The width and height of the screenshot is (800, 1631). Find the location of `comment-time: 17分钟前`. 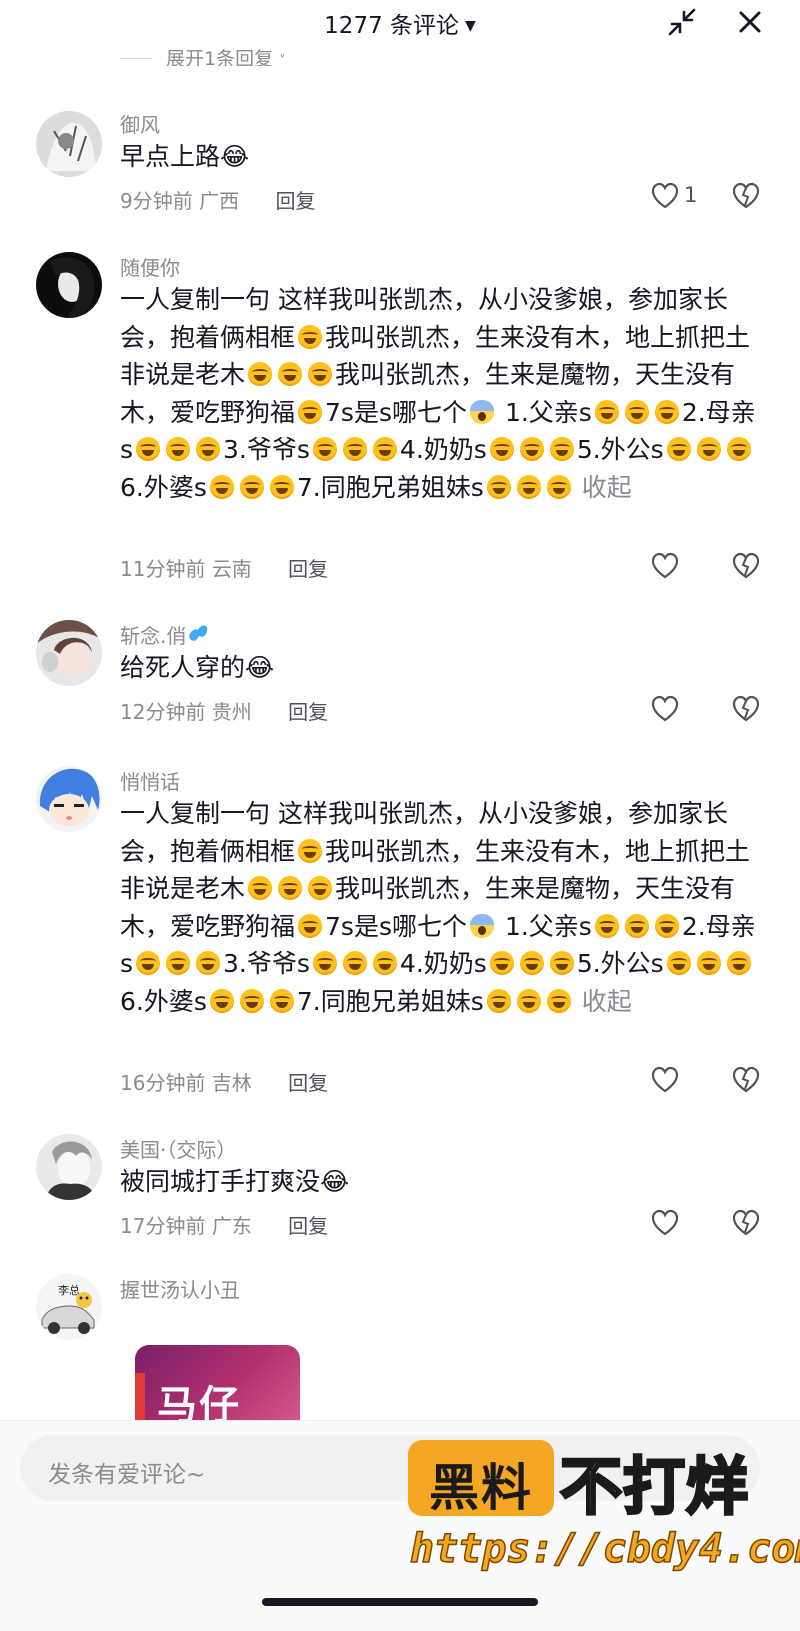

comment-time: 17分钟前 is located at coordinates (163, 1226).